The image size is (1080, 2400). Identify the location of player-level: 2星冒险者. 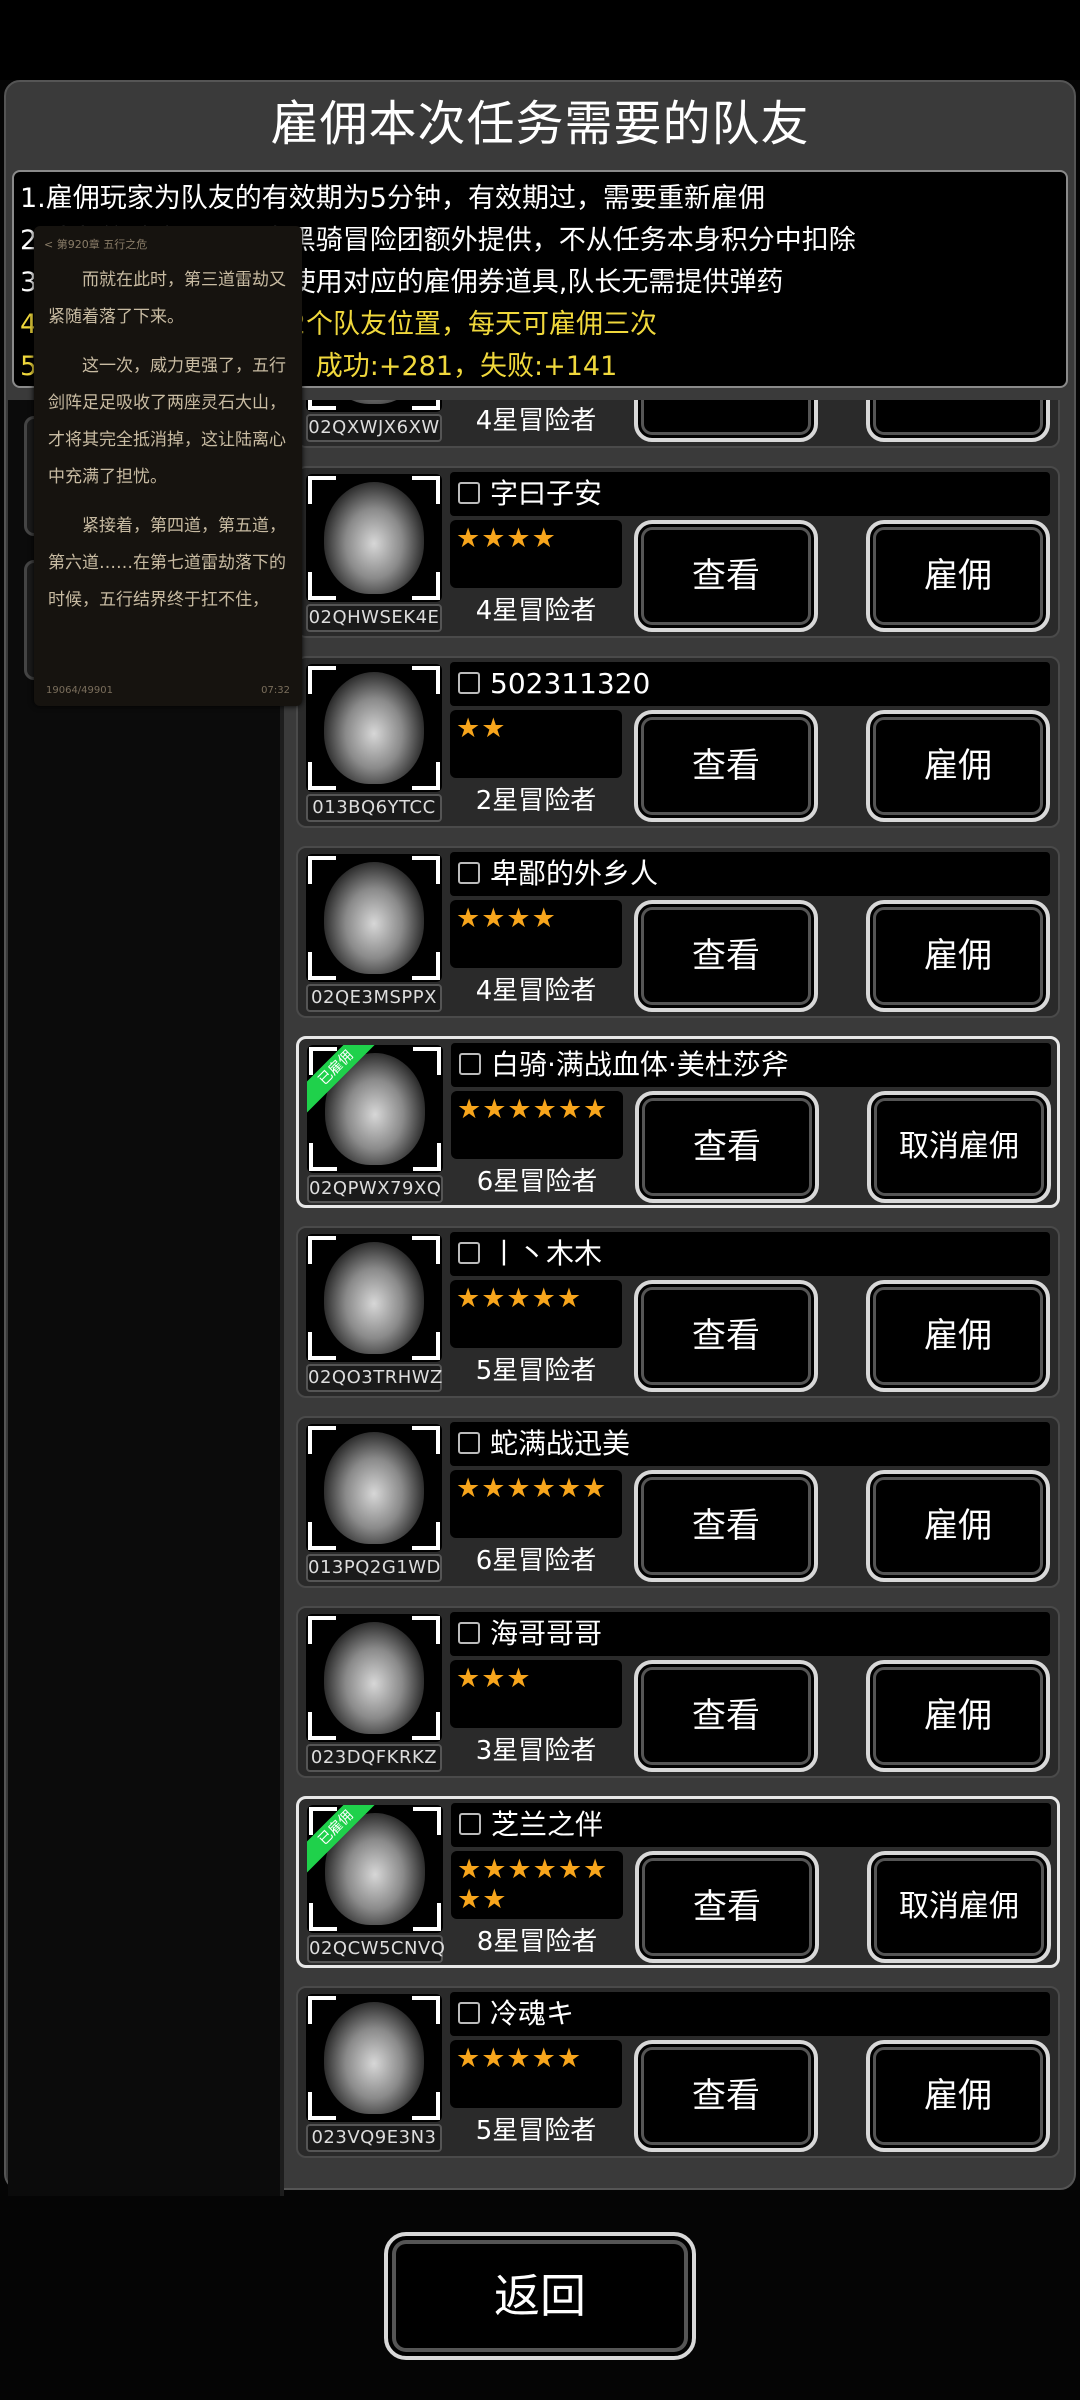
(536, 801).